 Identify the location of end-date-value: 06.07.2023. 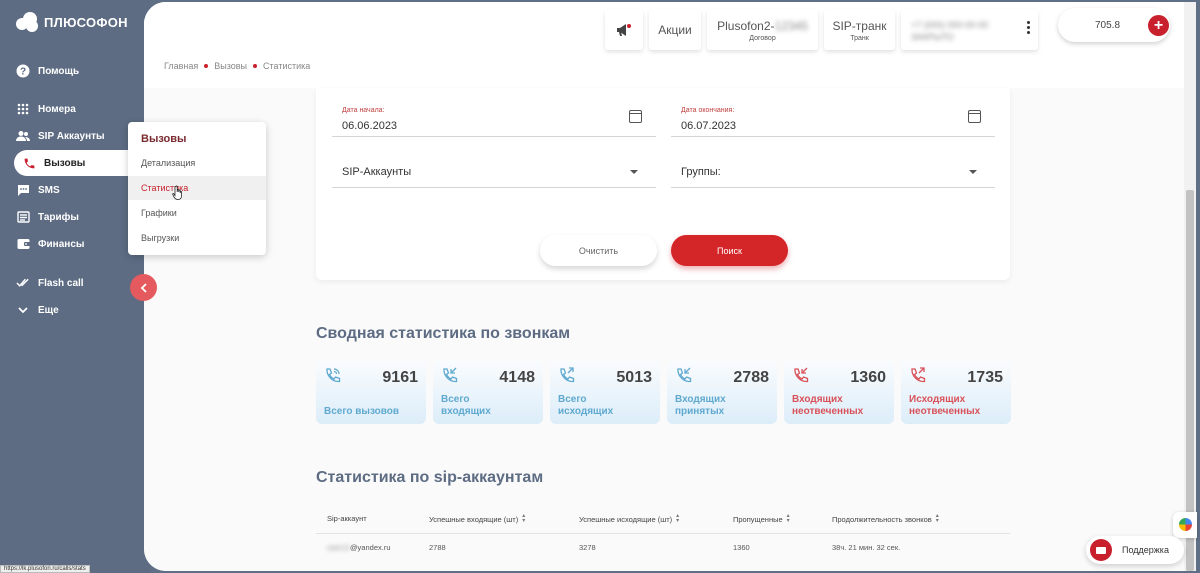
(709, 126).